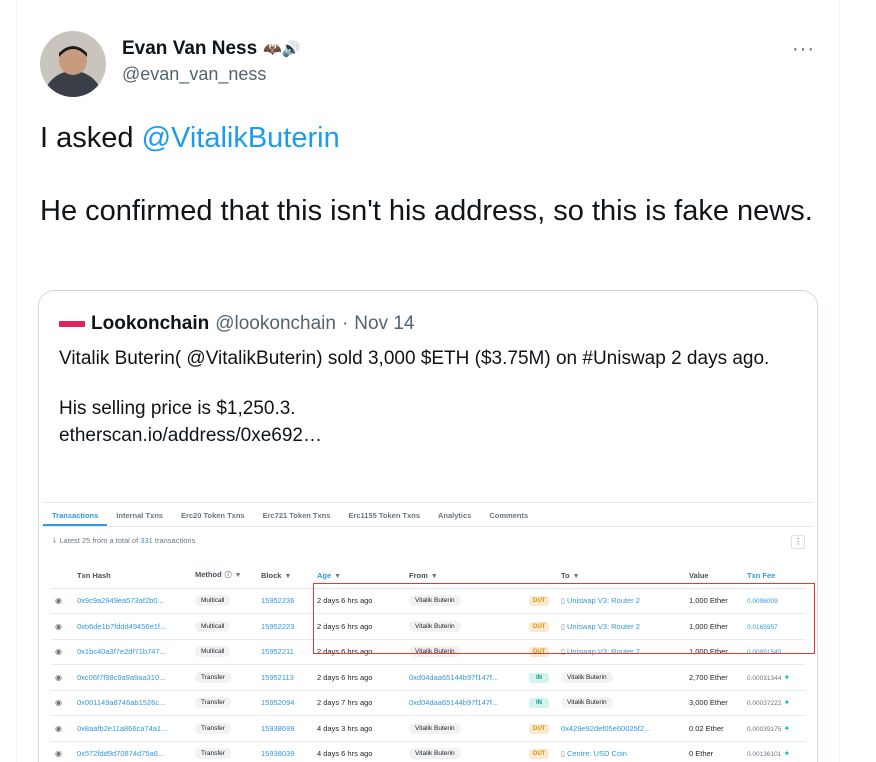  I want to click on kebab-menu-icon: ⋮, so click(798, 542).